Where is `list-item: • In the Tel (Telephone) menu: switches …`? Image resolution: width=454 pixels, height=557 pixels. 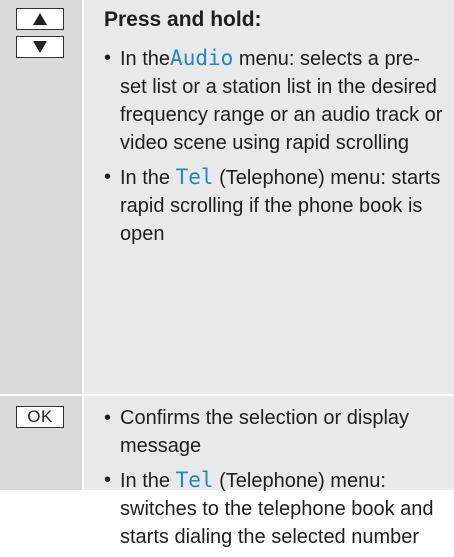 list-item: • In the Tel (Telephone) menu: switches … is located at coordinates (274, 508).